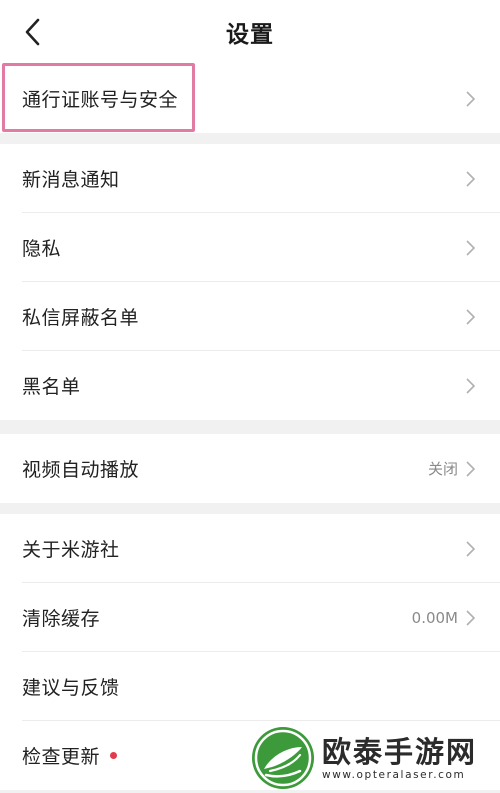  Describe the element at coordinates (283, 757) in the screenshot. I see `site-logo-icon` at that location.